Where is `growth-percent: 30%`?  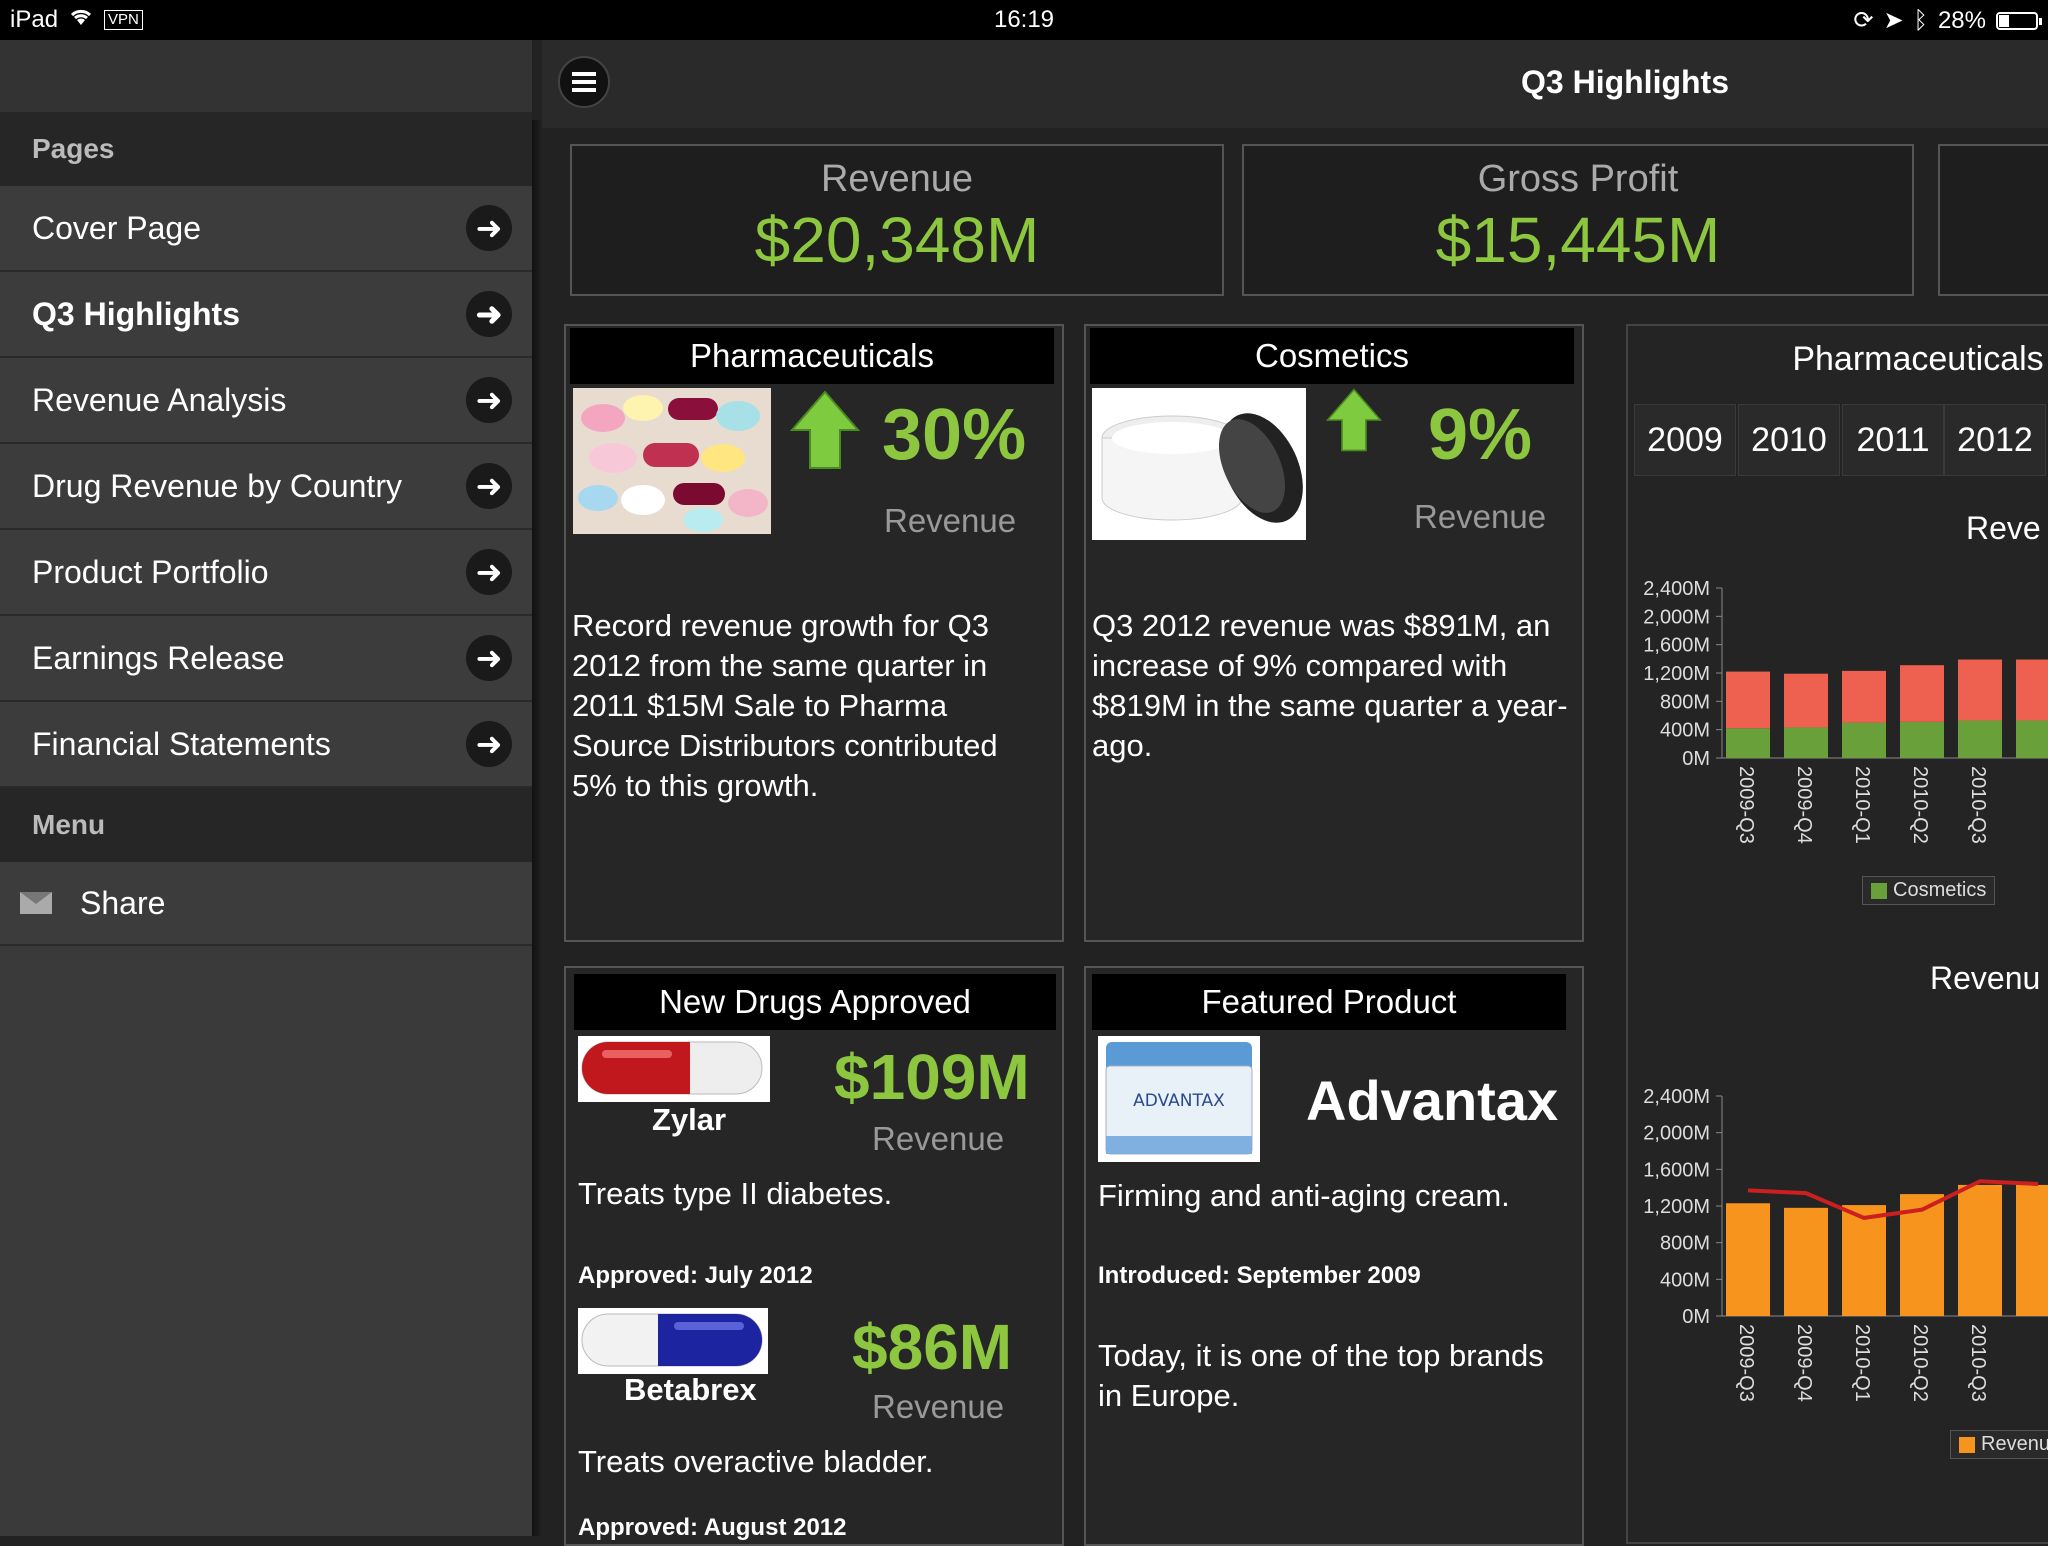
growth-percent: 30% is located at coordinates (954, 435).